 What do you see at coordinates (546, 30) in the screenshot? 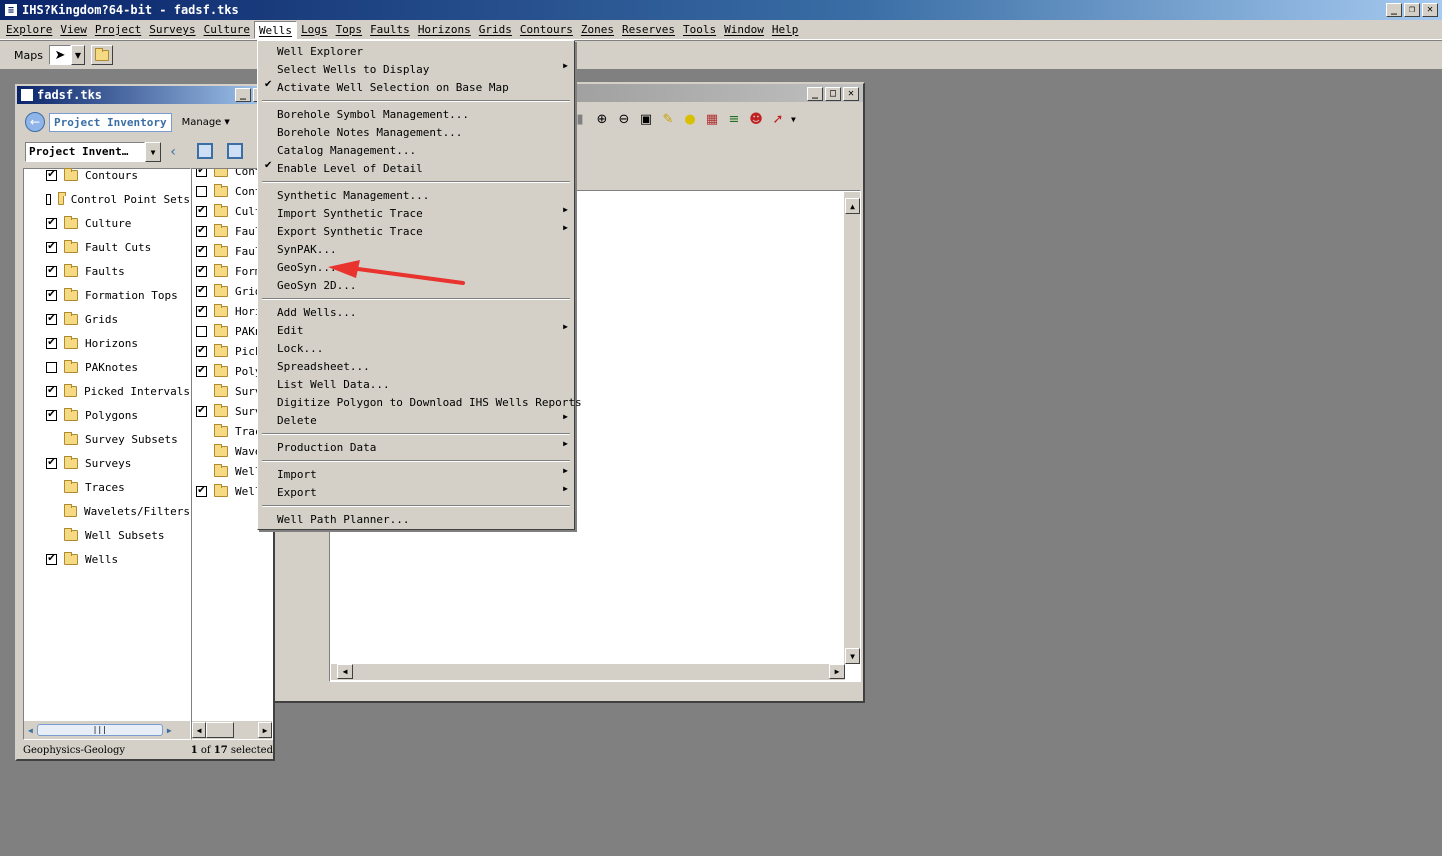
I see `menu-contours: Contours` at bounding box center [546, 30].